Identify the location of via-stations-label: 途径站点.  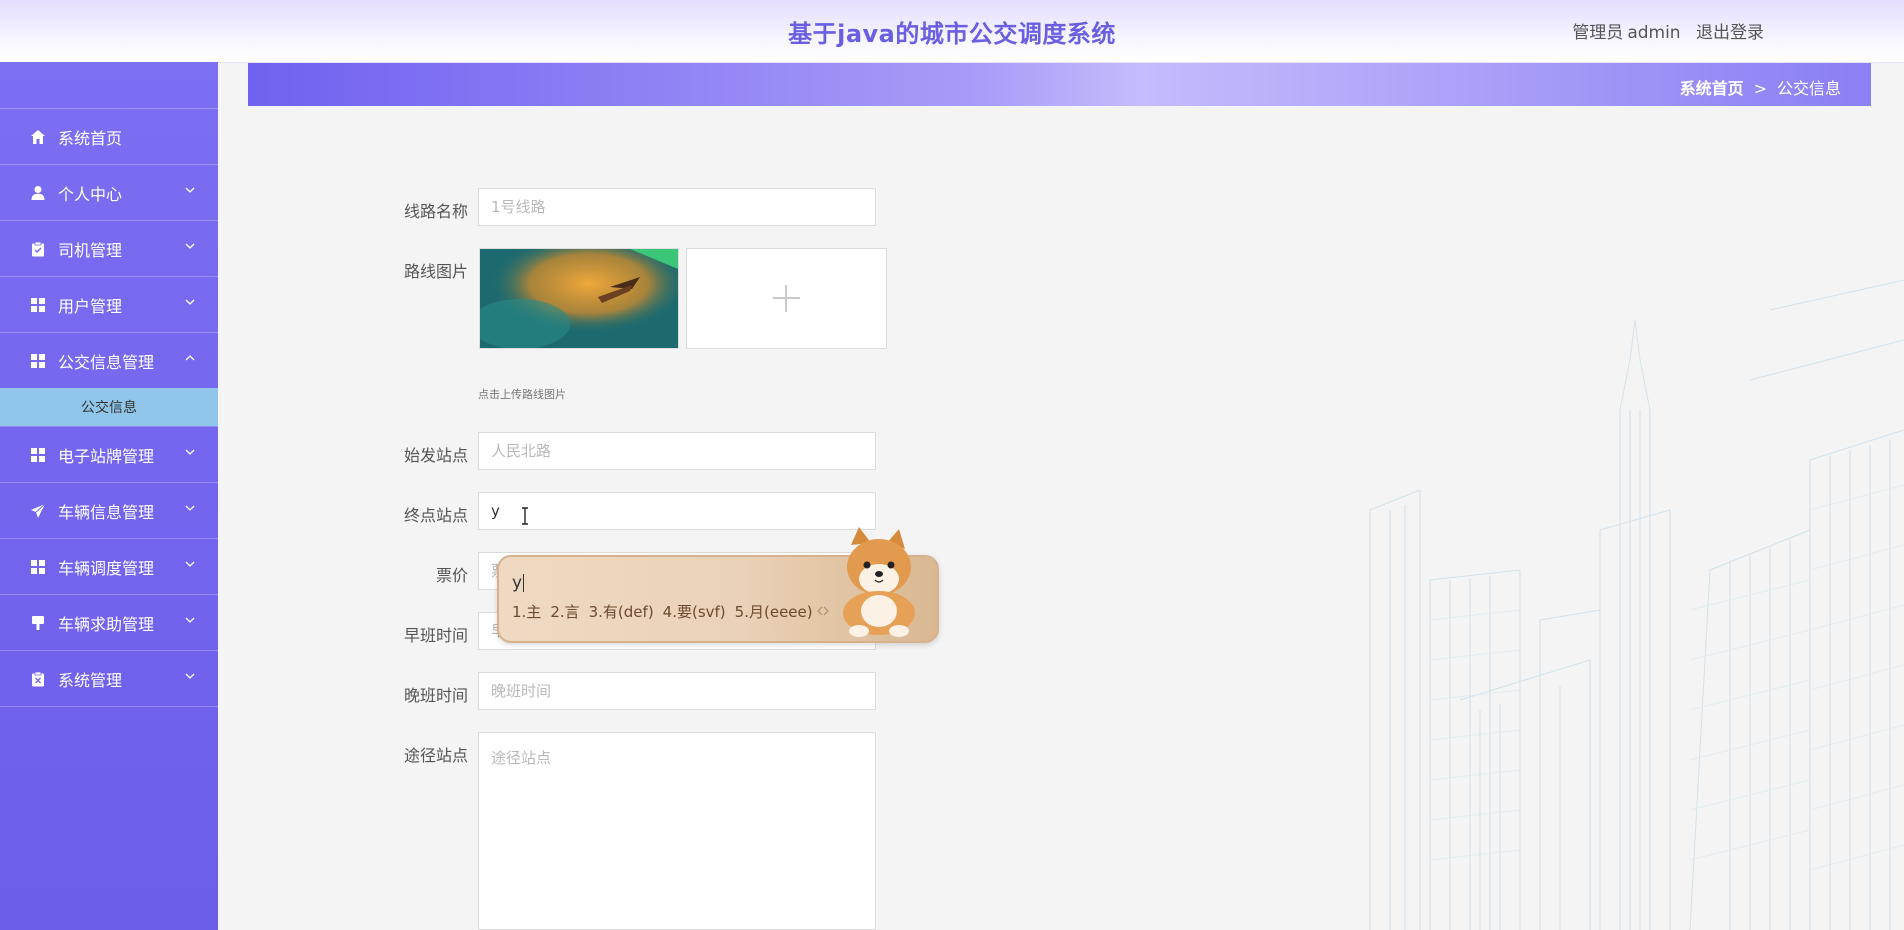
(435, 755).